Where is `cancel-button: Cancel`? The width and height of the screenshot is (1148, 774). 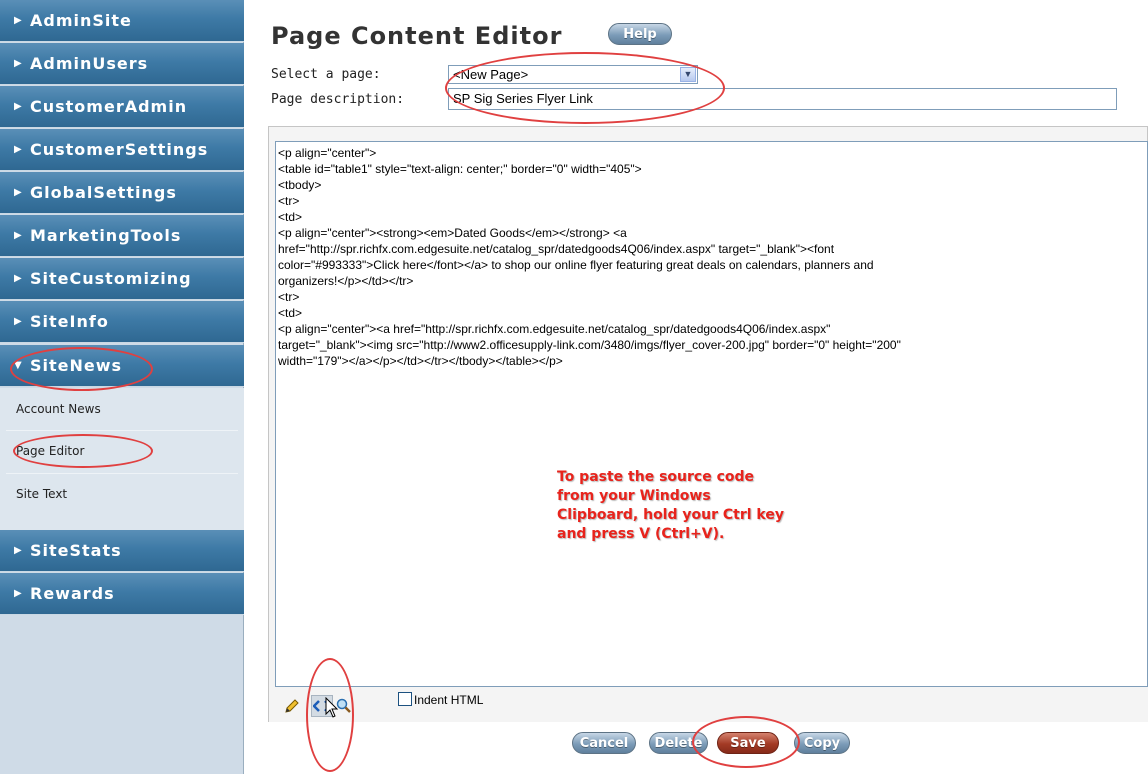
cancel-button: Cancel is located at coordinates (604, 743).